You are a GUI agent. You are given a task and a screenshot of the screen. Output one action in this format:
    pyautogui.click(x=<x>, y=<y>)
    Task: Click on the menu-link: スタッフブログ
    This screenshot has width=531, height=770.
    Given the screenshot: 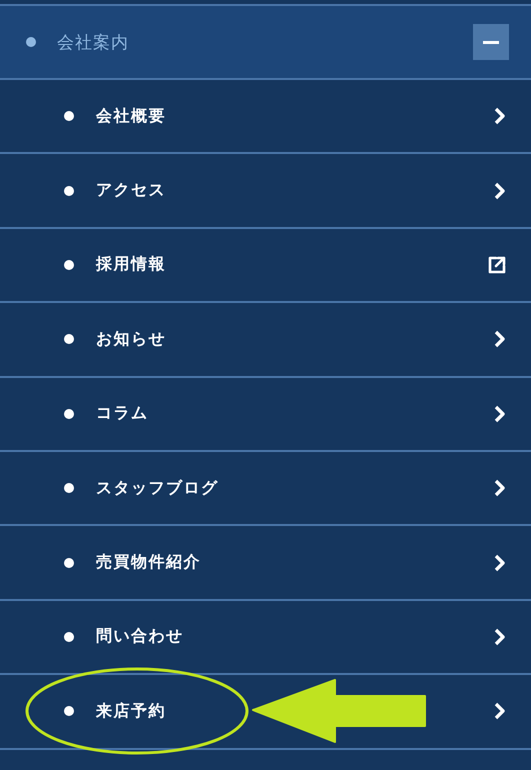 What is the action you would take?
    pyautogui.click(x=294, y=488)
    